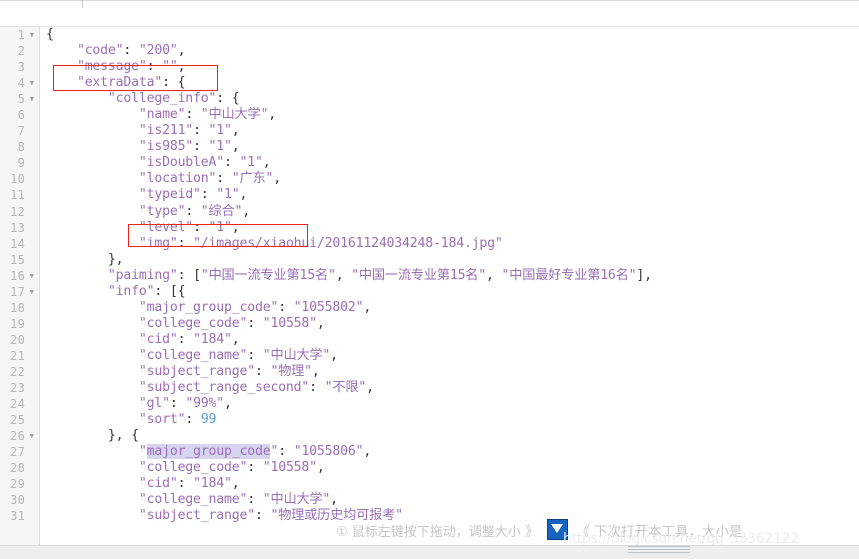 The image size is (859, 559). What do you see at coordinates (19, 99) in the screenshot?
I see `line-number: 5 ▼` at bounding box center [19, 99].